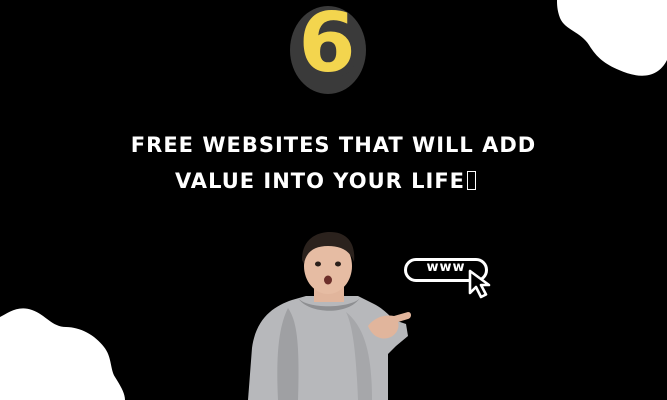 This screenshot has height=400, width=667. I want to click on headline-line-1: FREE WEBSITES THAT WILL ADD, so click(333, 145).